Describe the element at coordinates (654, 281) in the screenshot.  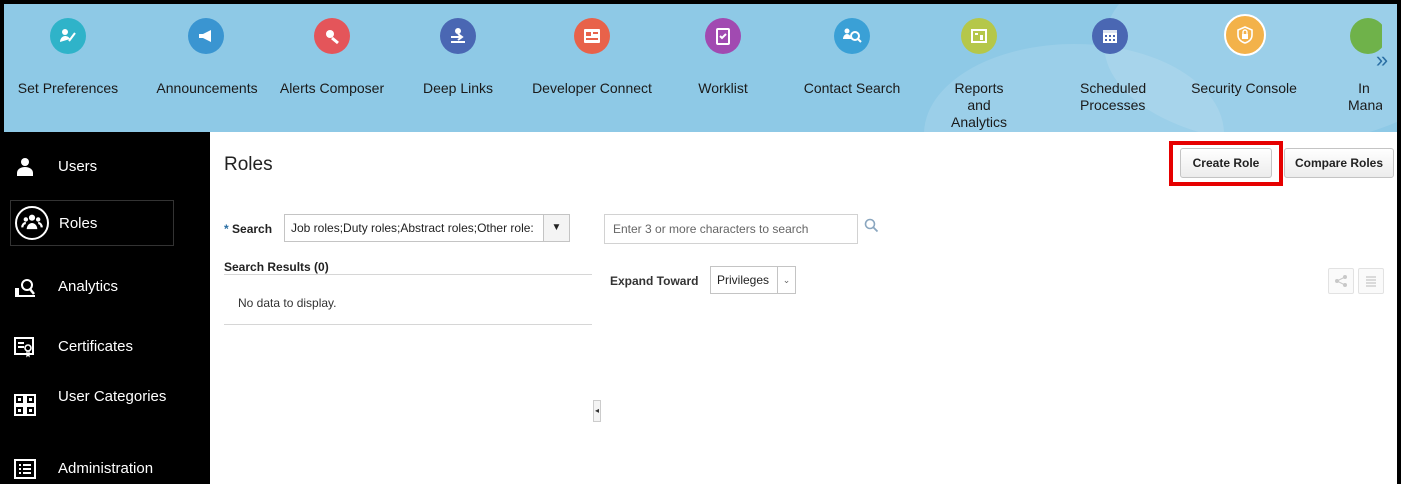
I see `expand-toward-label: Expand Toward` at that location.